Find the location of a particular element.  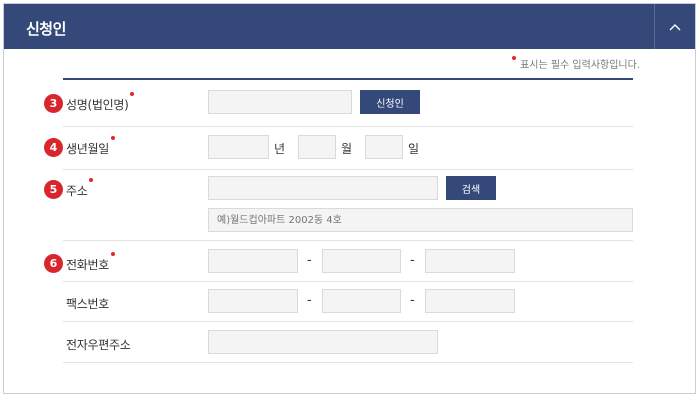

name-input is located at coordinates (280, 102).